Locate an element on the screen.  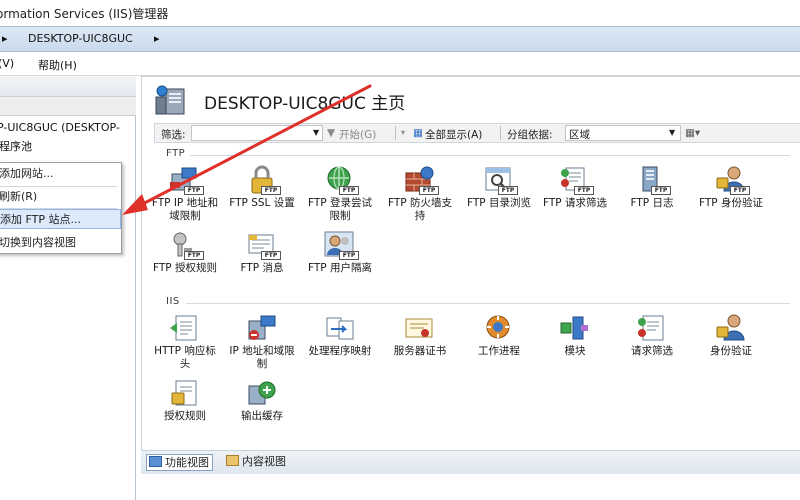
menu-view: (V) is located at coordinates (7, 63).